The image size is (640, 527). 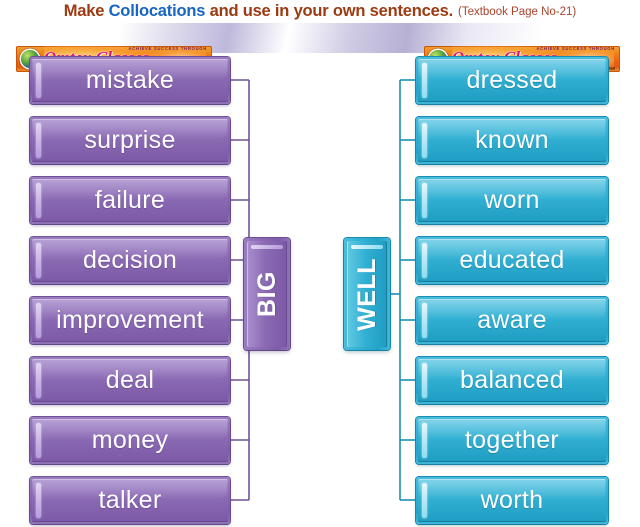 I want to click on word-label: decision, so click(x=130, y=260).